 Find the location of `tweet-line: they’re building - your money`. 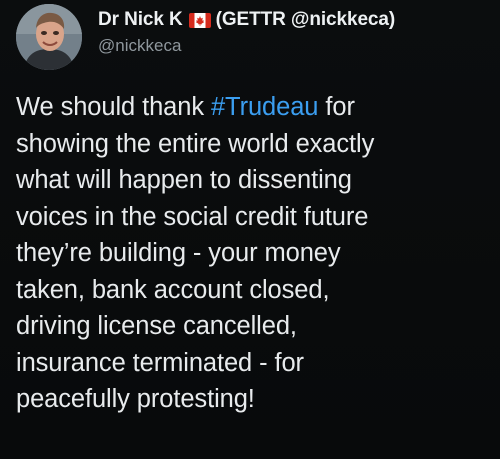

tweet-line: they’re building - your money is located at coordinates (178, 253).